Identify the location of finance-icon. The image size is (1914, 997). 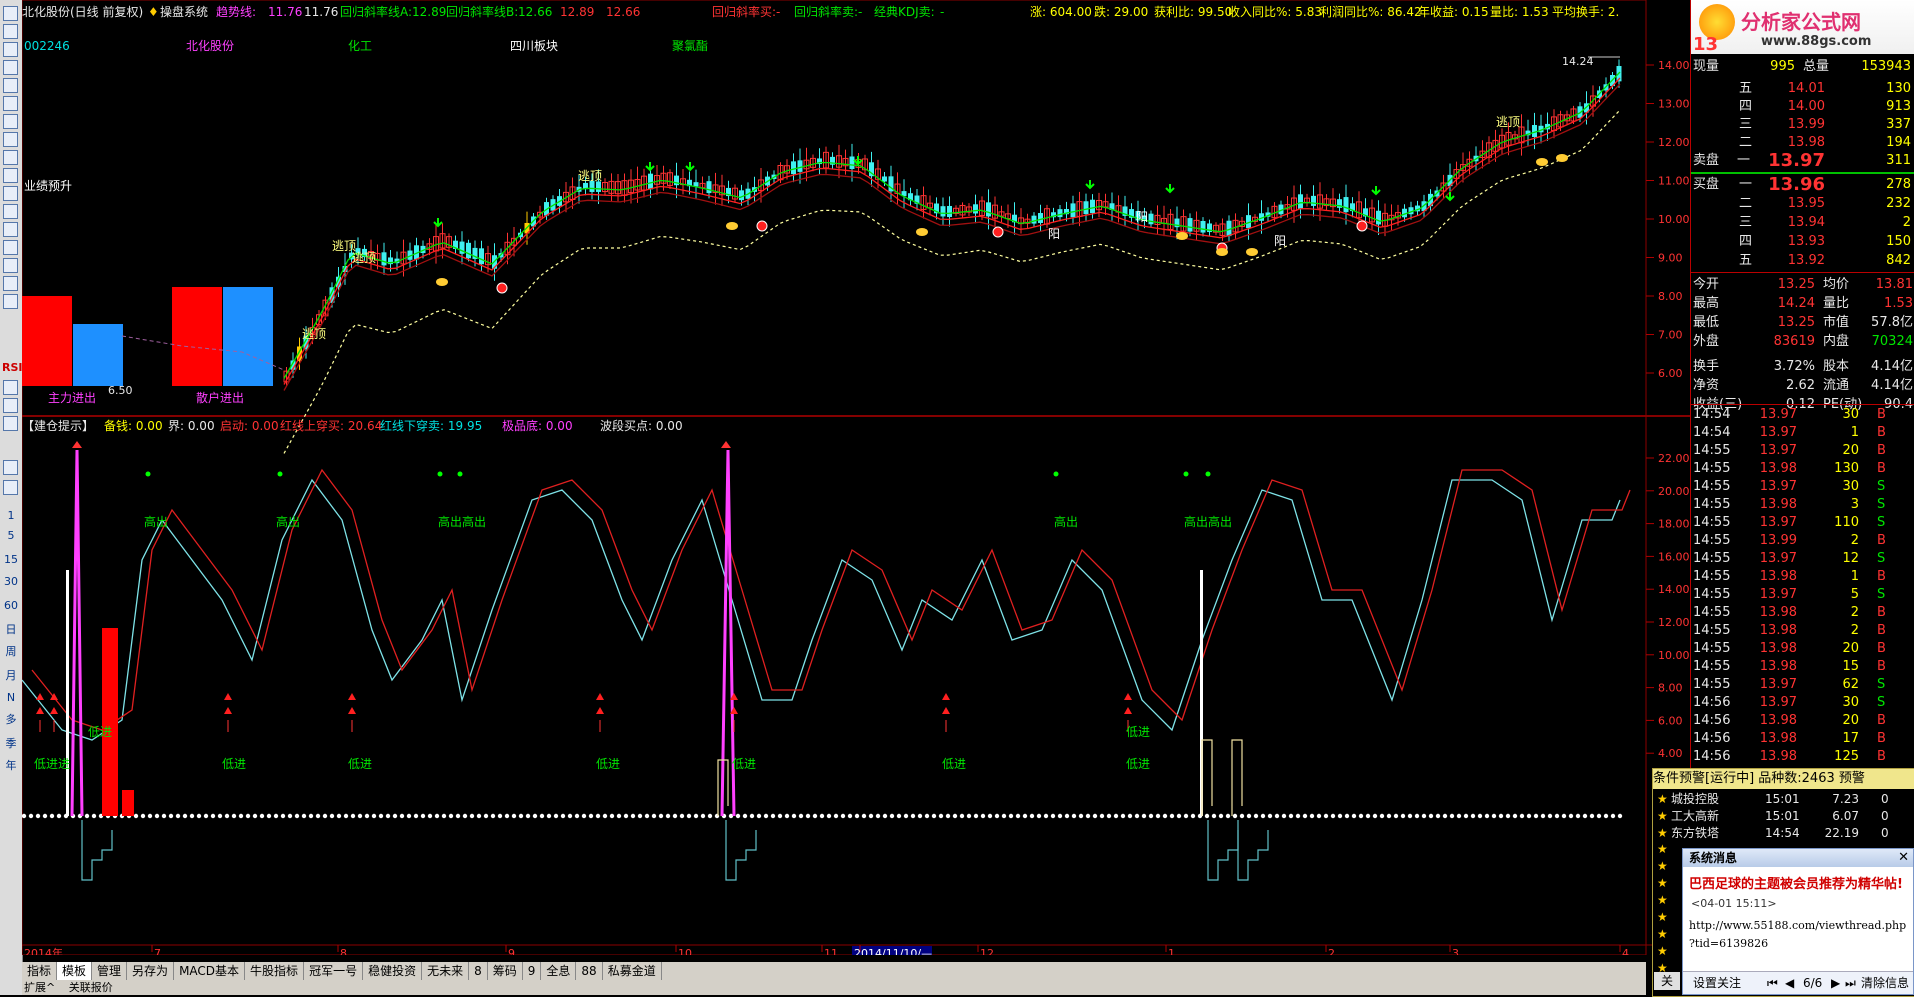
(10, 193).